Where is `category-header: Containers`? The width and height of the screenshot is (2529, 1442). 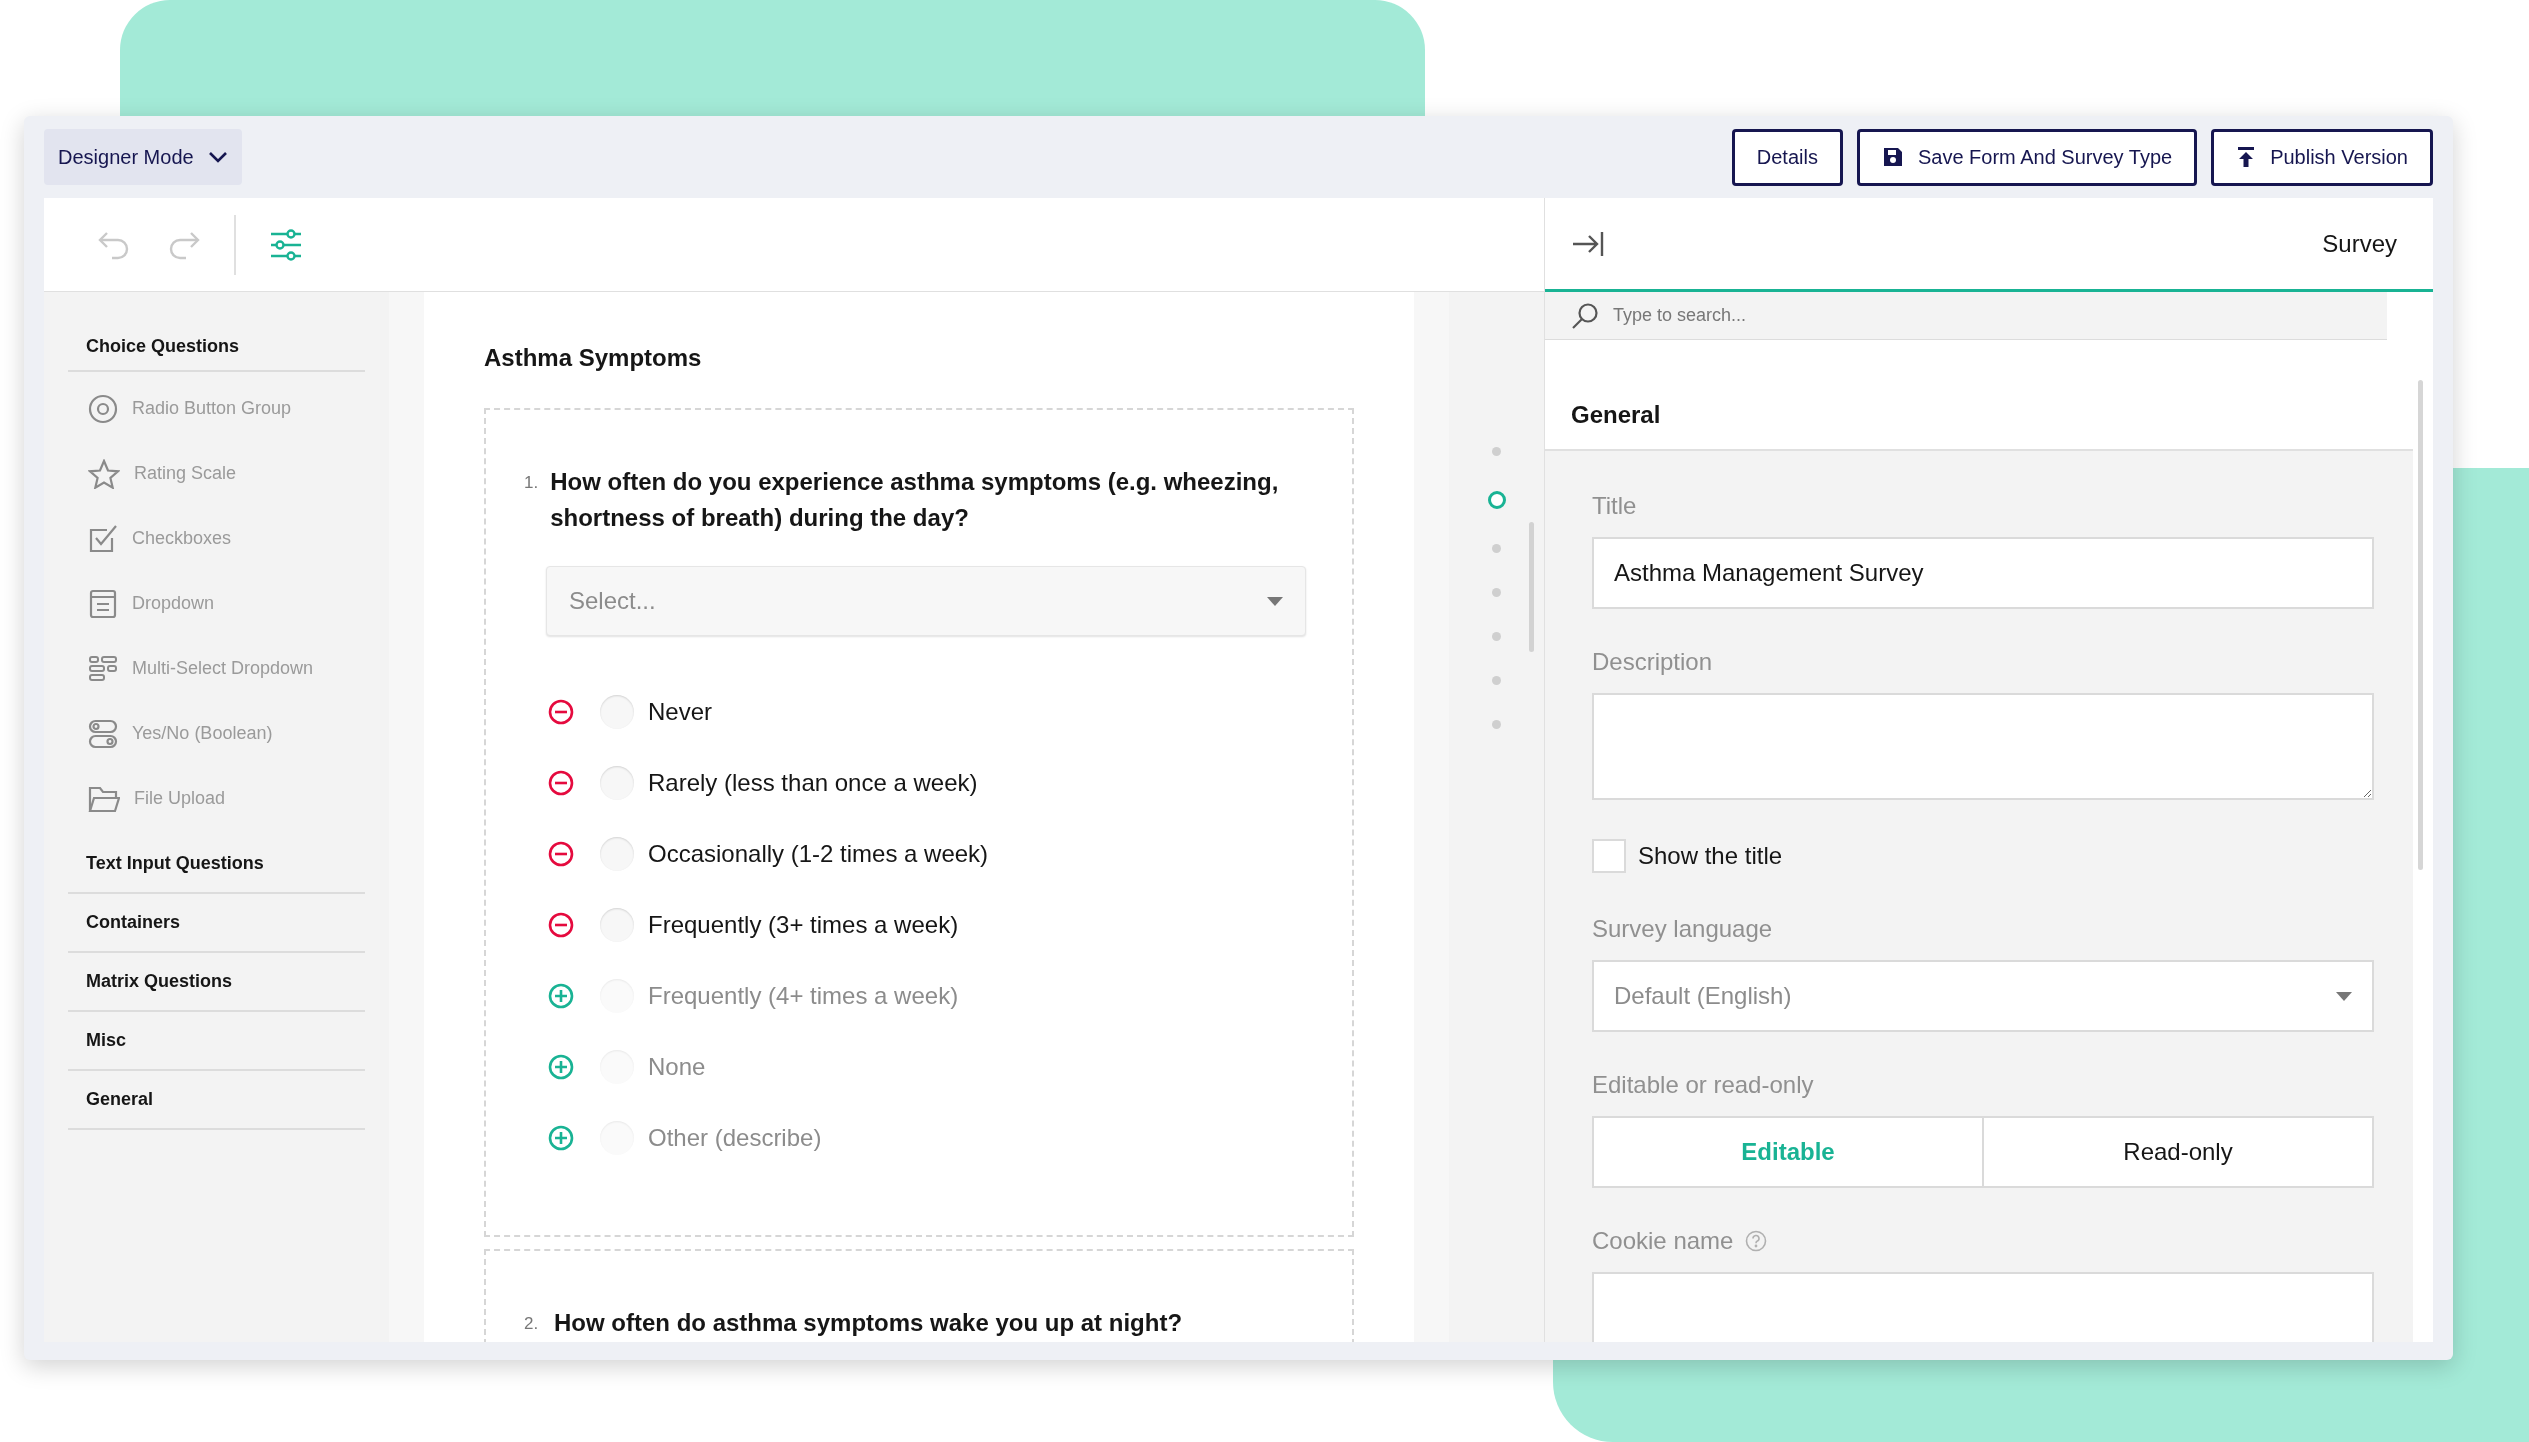 category-header: Containers is located at coordinates (133, 922).